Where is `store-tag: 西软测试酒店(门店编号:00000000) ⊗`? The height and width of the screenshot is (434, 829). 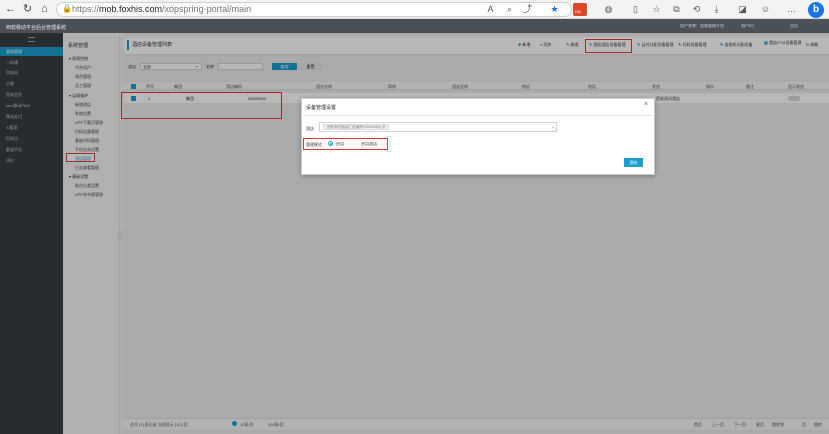
store-tag: 西软测试酒店(门店编号:00000000) ⊗ is located at coordinates (356, 127).